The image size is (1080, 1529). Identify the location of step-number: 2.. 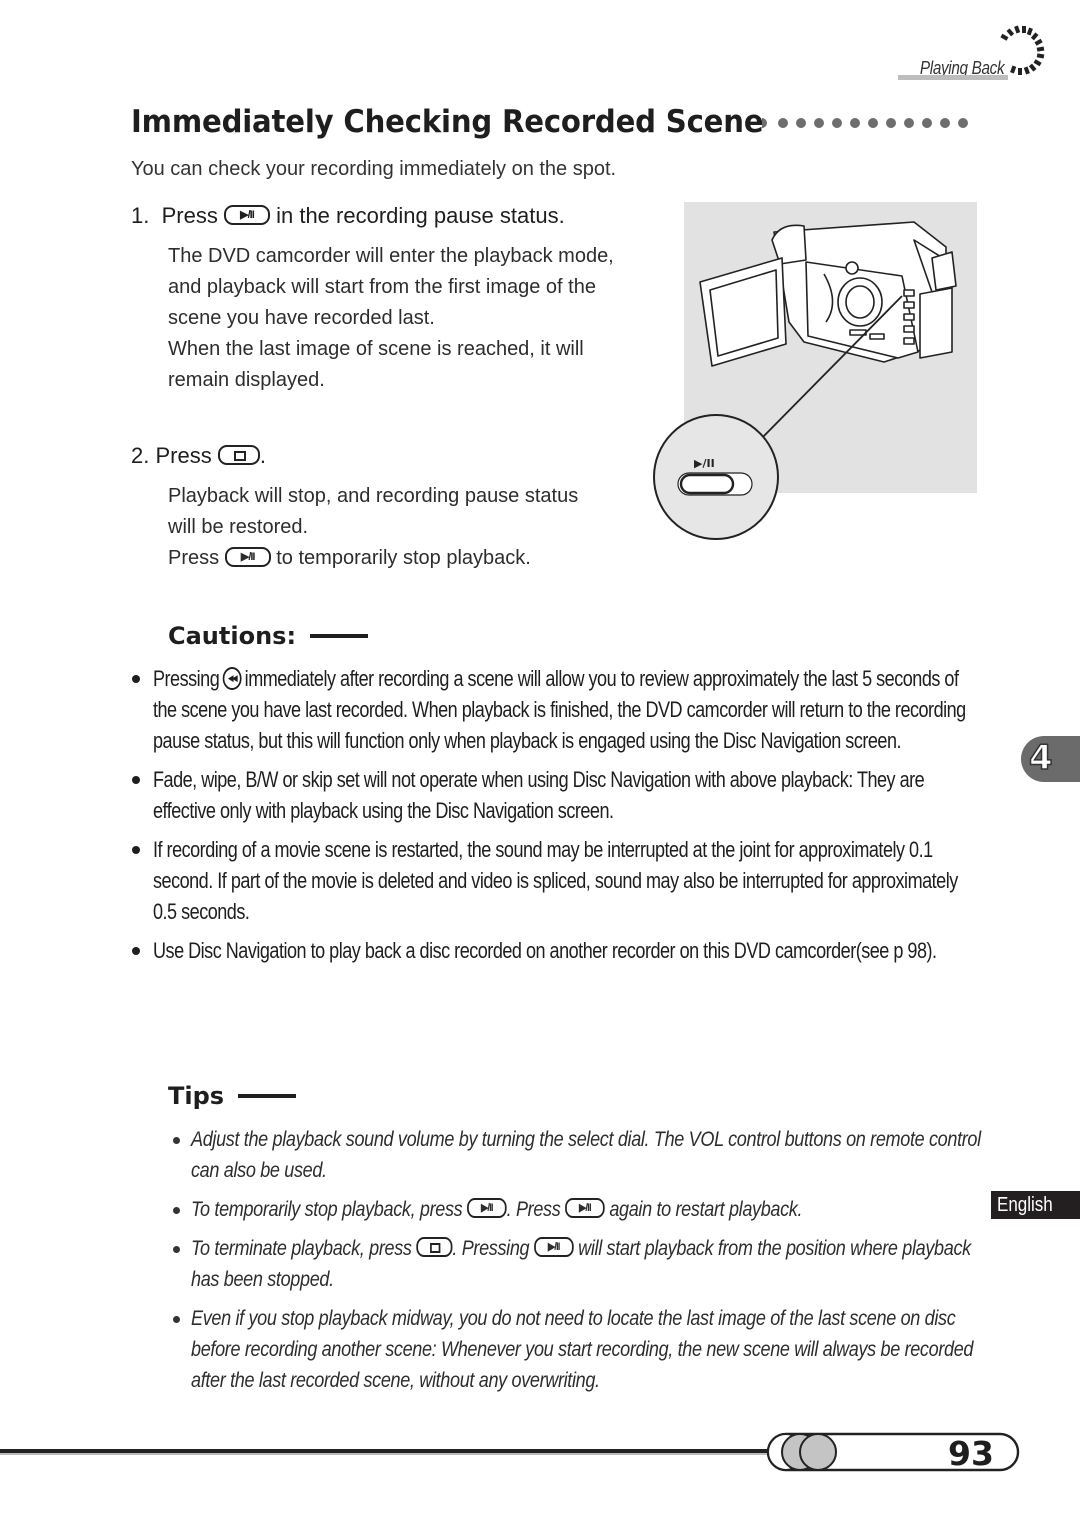
(140, 455).